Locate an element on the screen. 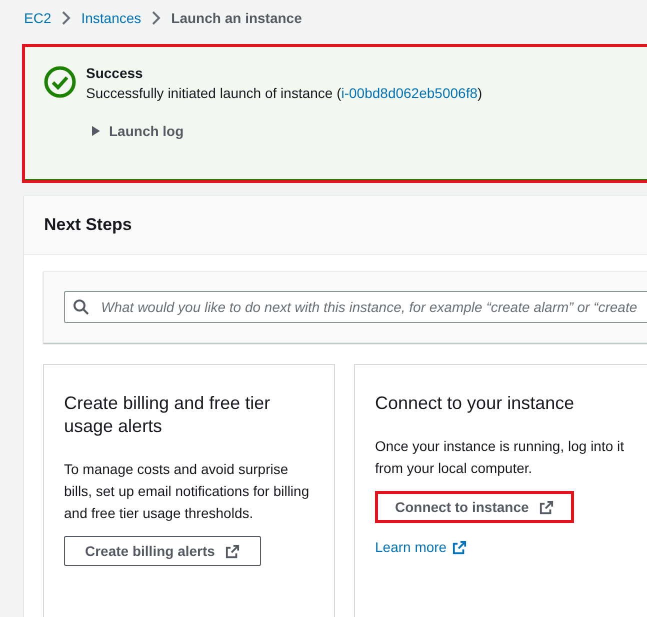 The width and height of the screenshot is (647, 617). card-title: Connect to your instance is located at coordinates (475, 403).